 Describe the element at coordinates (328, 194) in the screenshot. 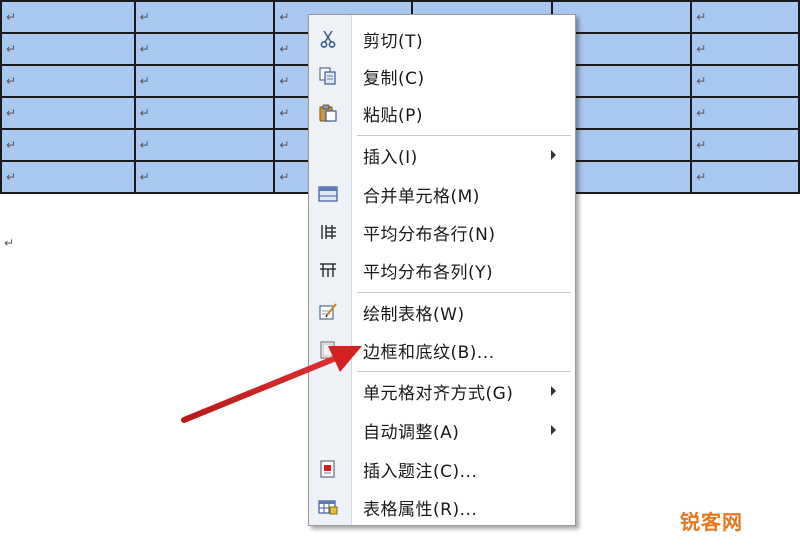

I see `merge-cells-icon` at that location.